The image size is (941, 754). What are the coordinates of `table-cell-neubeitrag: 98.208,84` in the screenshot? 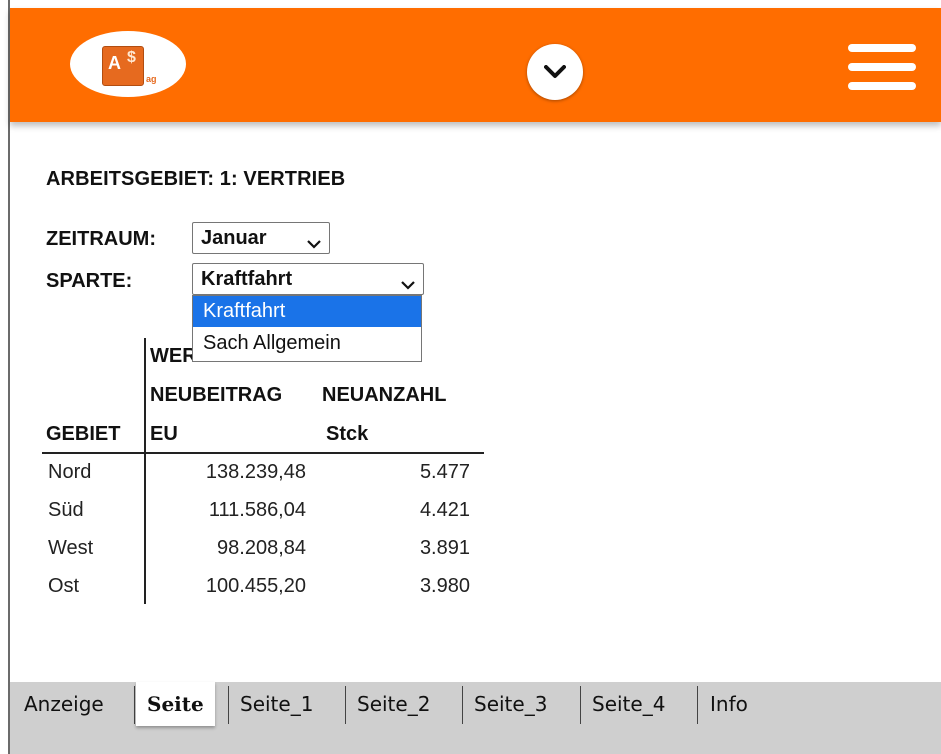 It's located at (261, 548).